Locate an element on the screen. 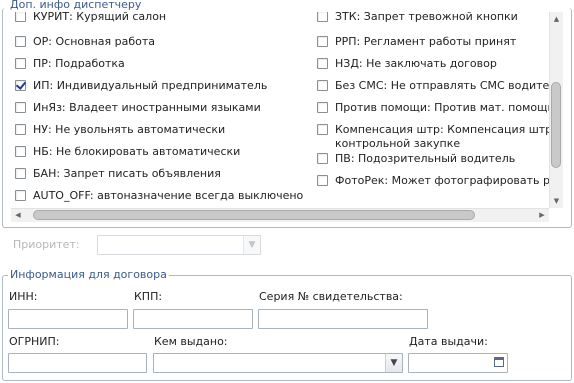 The height and width of the screenshot is (383, 574). flag-nzd: НЗД: Не заключать договор is located at coordinates (407, 64).